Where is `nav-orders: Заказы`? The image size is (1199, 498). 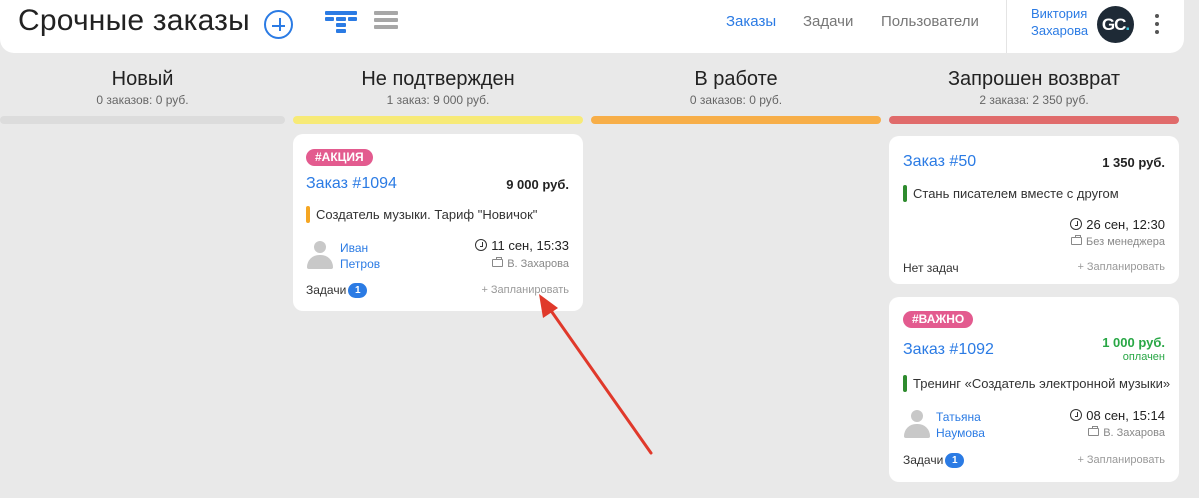
nav-orders: Заказы is located at coordinates (751, 21).